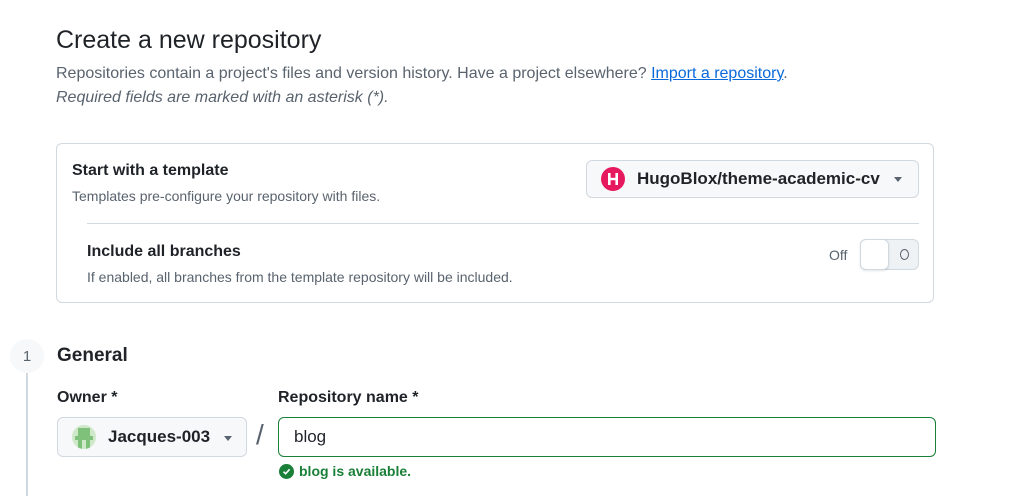 The width and height of the screenshot is (1015, 496). Describe the element at coordinates (355, 471) in the screenshot. I see `availability-text: blog is available.` at that location.